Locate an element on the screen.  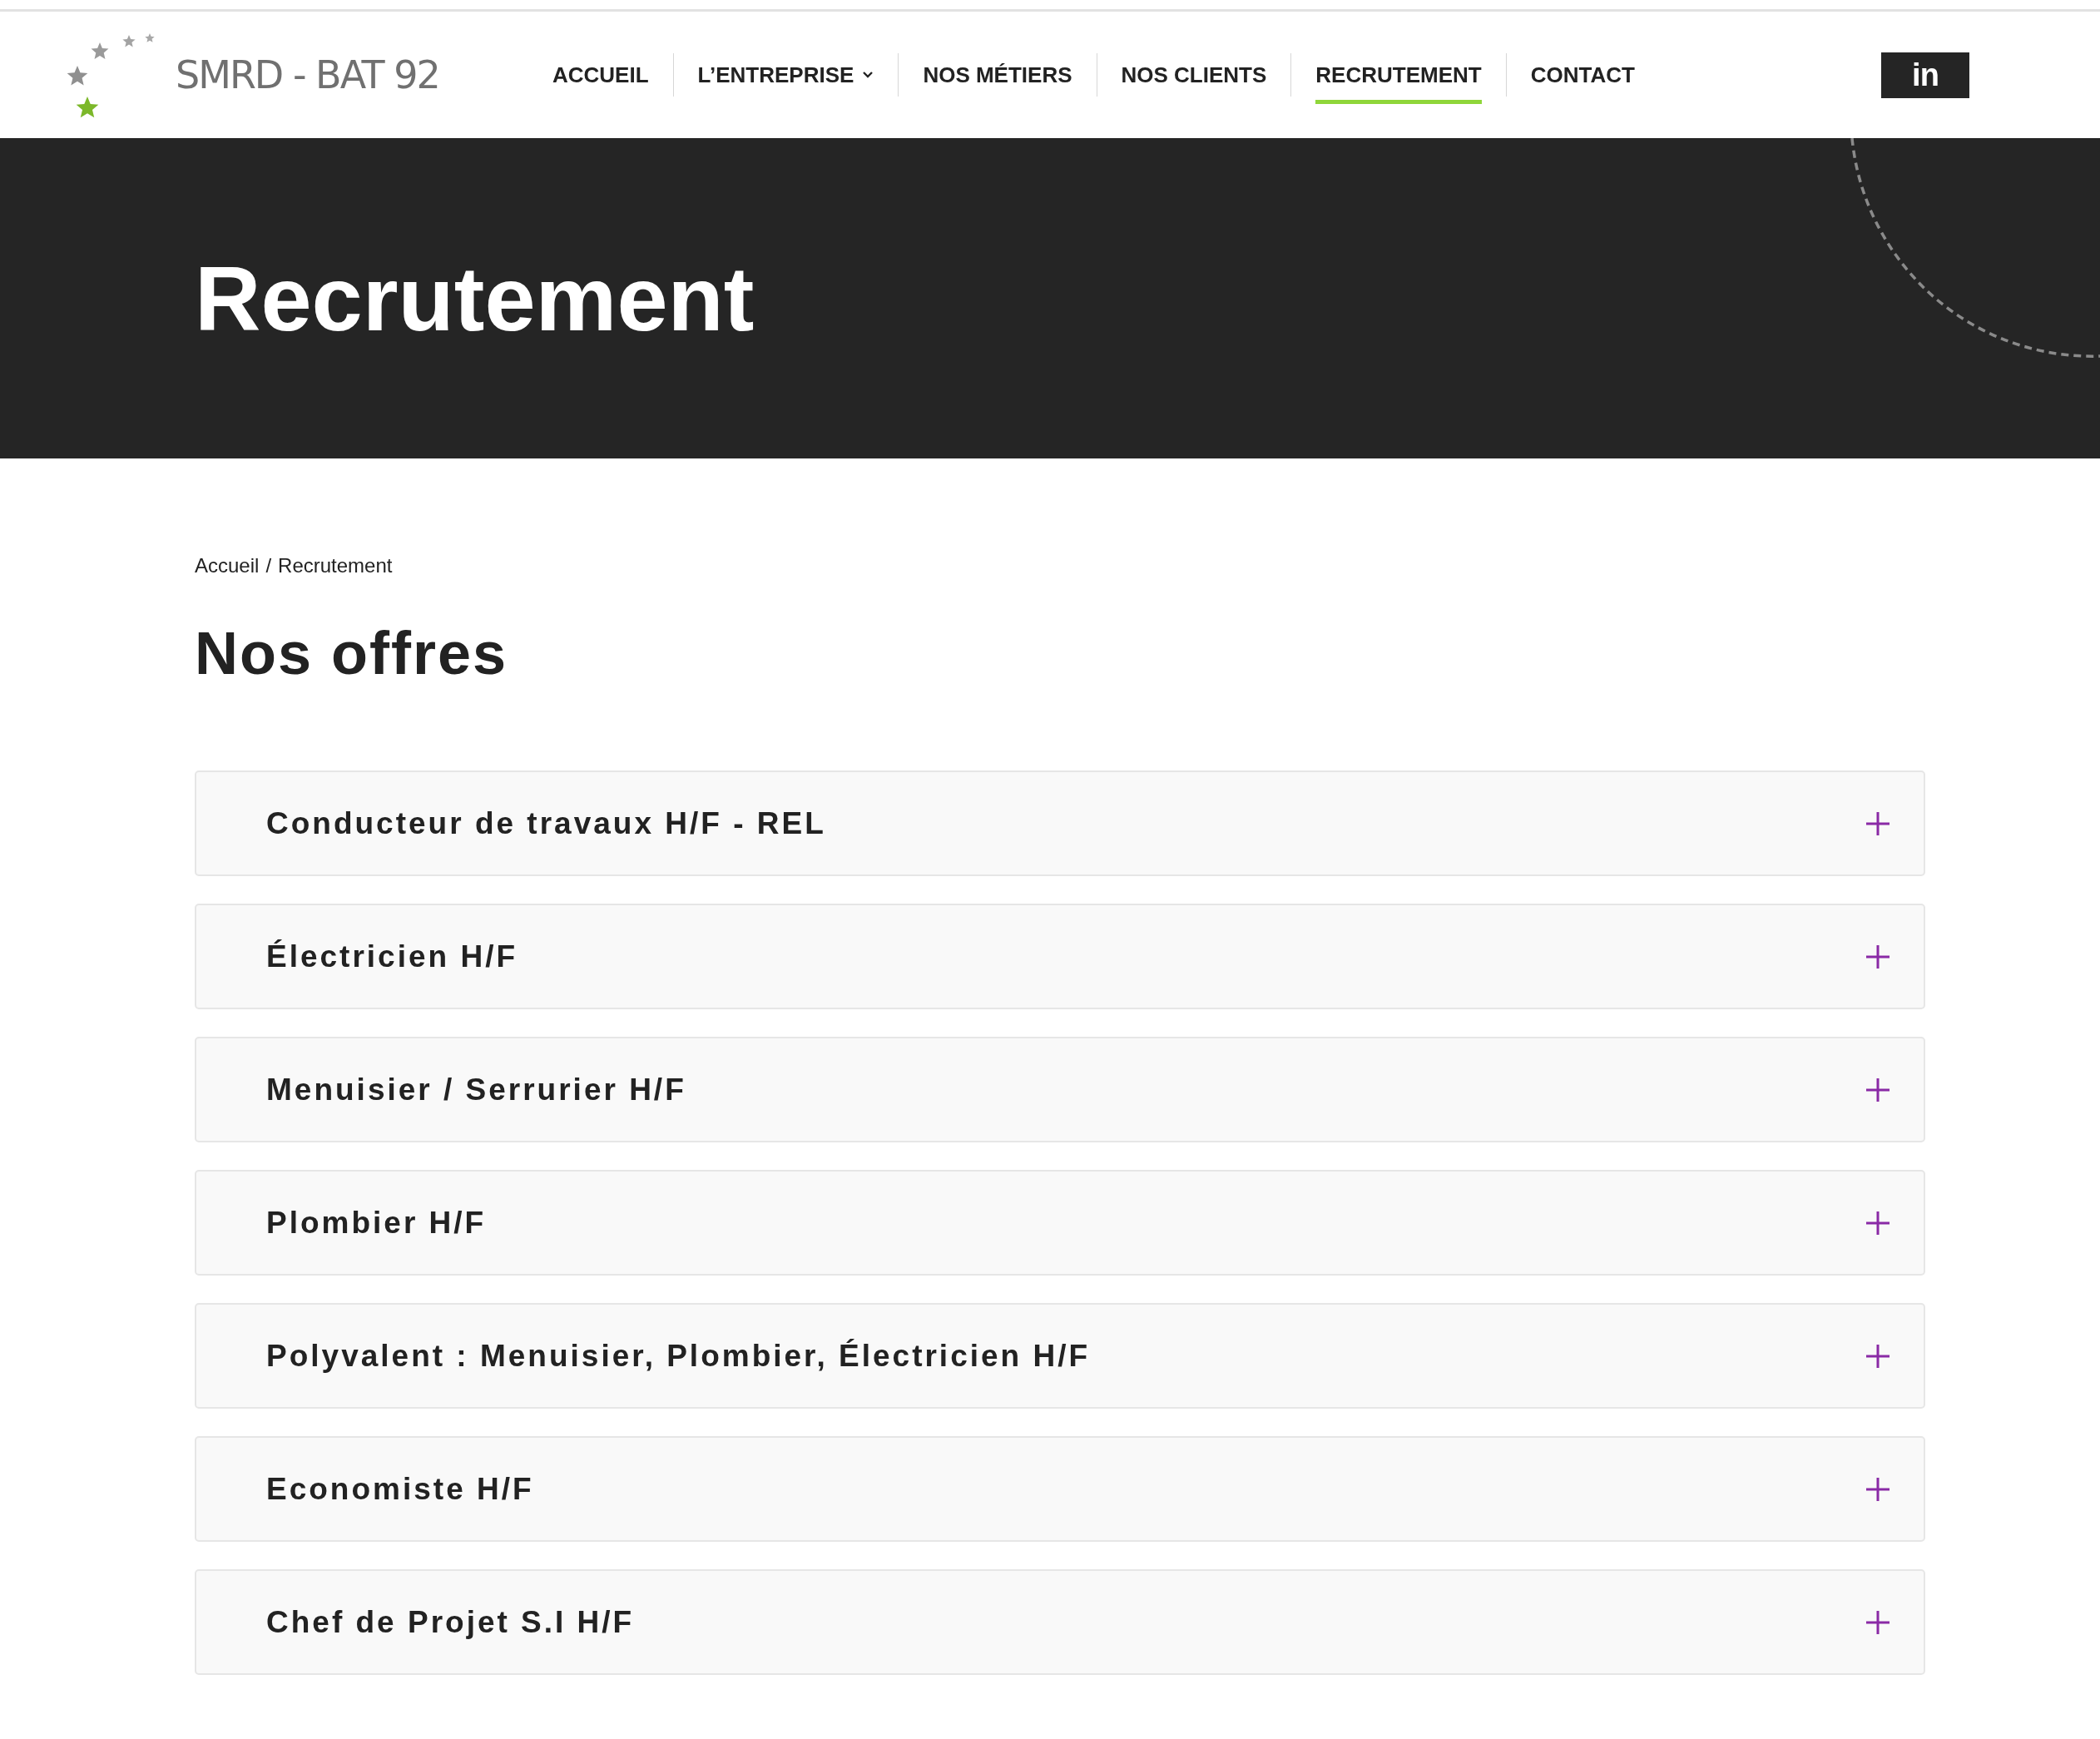
breadcrumb-link: Accueil is located at coordinates (227, 565).